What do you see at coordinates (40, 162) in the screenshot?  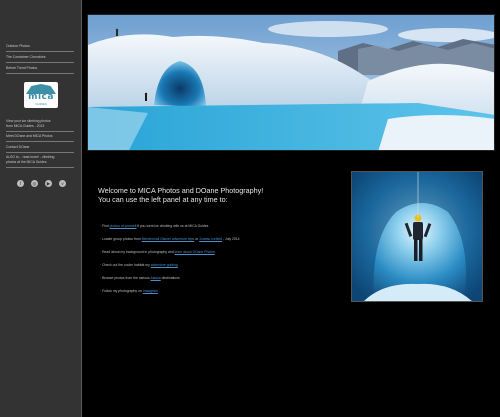 I see `sidebar-extra-line: photos at the MICA Guides` at bounding box center [40, 162].